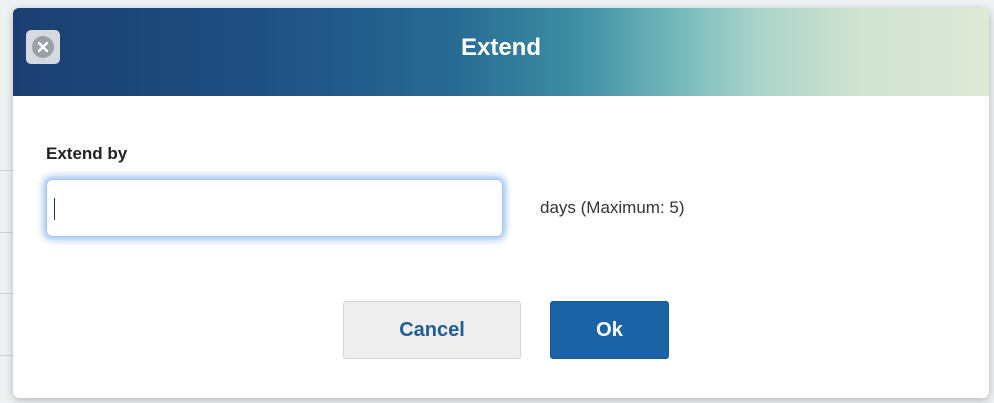 The width and height of the screenshot is (994, 403). Describe the element at coordinates (612, 207) in the screenshot. I see `max-days-hint: days (Maximum: 5)` at that location.